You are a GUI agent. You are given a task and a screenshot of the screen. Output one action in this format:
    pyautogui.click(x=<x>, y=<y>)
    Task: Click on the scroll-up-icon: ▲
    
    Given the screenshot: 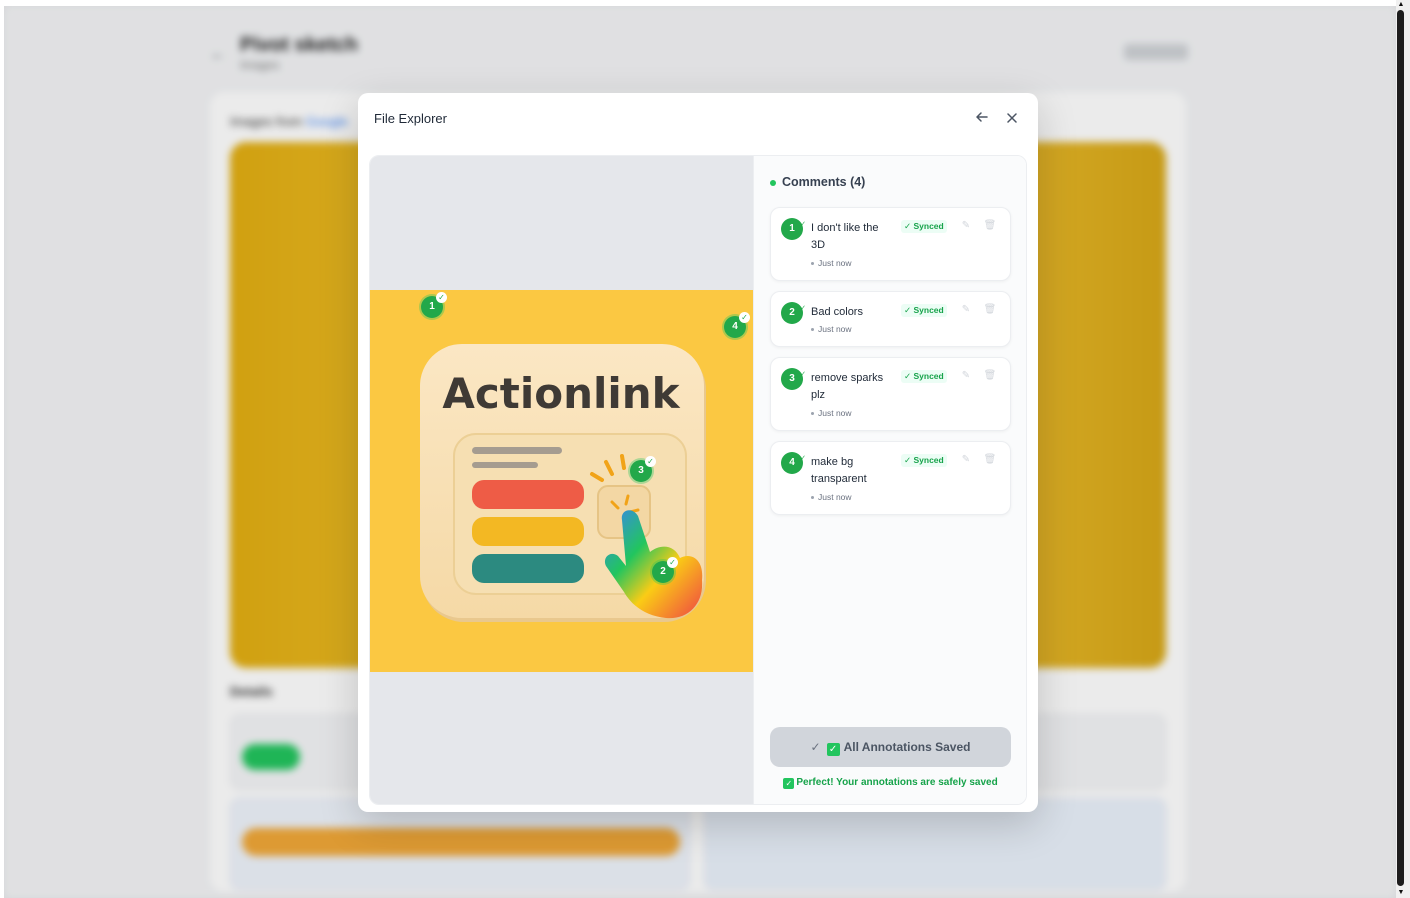 What is the action you would take?
    pyautogui.click(x=1401, y=5)
    